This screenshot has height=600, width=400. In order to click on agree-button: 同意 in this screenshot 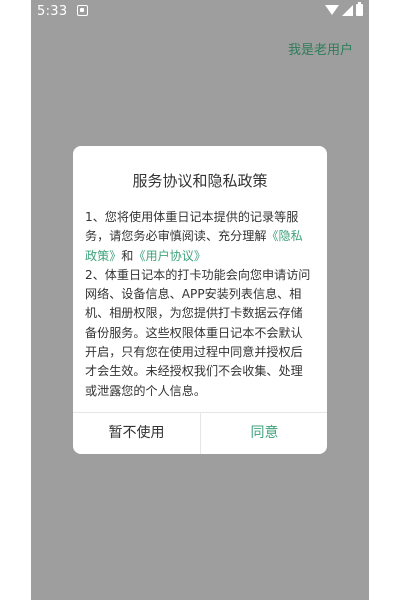, I will do `click(264, 433)`.